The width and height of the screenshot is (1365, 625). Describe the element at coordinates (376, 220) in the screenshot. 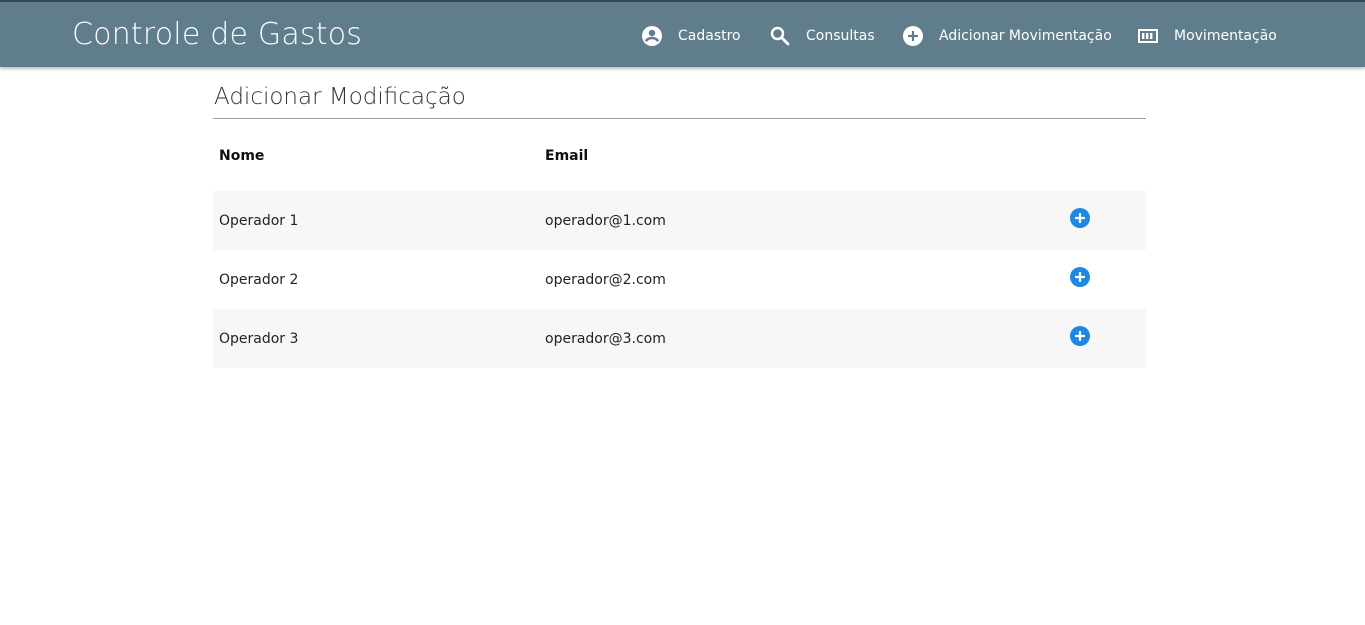

I see `cell-nome: Operador 1` at that location.